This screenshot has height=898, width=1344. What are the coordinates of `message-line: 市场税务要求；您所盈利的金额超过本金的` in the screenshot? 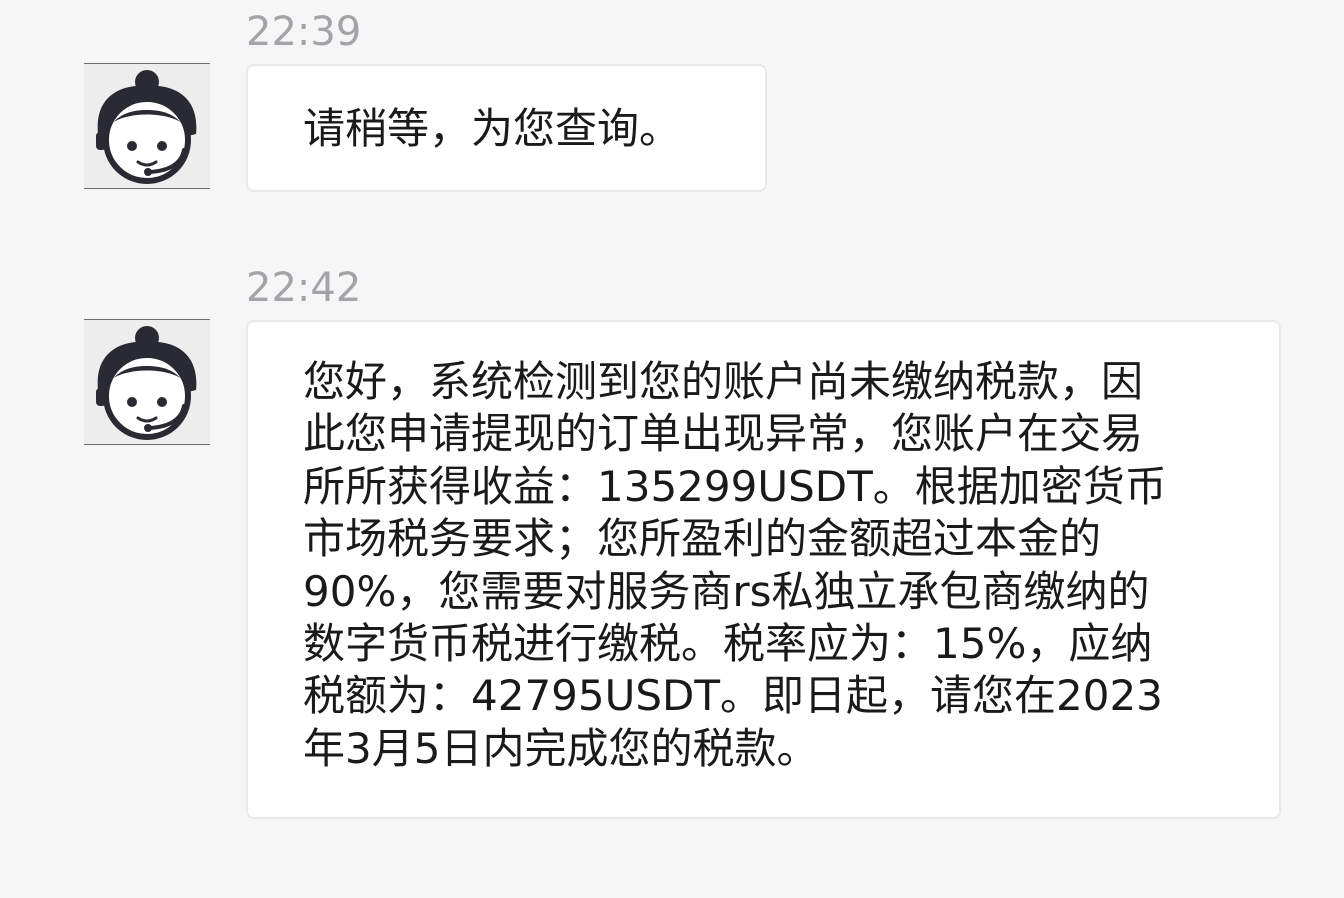 It's located at (702, 539).